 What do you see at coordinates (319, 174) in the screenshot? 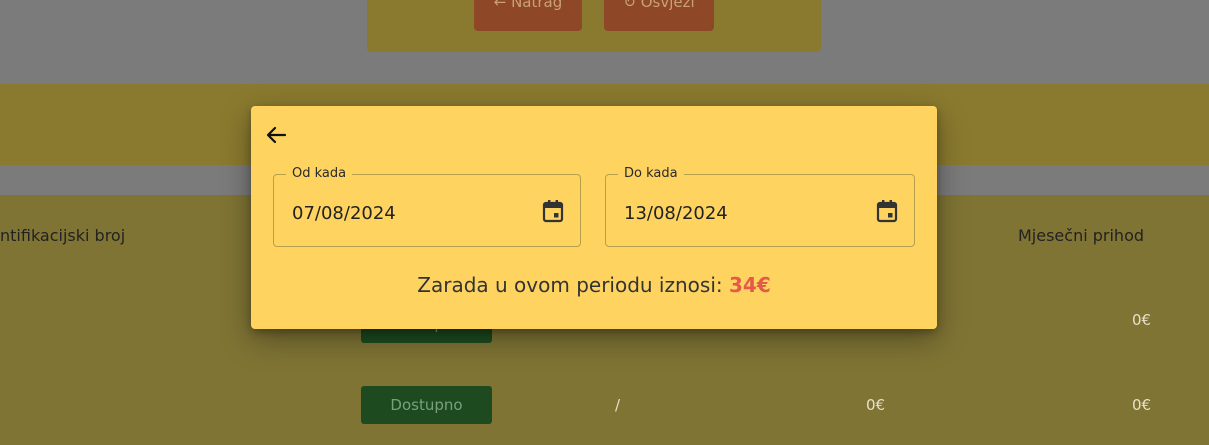
I see `from-date-label: Od kada` at bounding box center [319, 174].